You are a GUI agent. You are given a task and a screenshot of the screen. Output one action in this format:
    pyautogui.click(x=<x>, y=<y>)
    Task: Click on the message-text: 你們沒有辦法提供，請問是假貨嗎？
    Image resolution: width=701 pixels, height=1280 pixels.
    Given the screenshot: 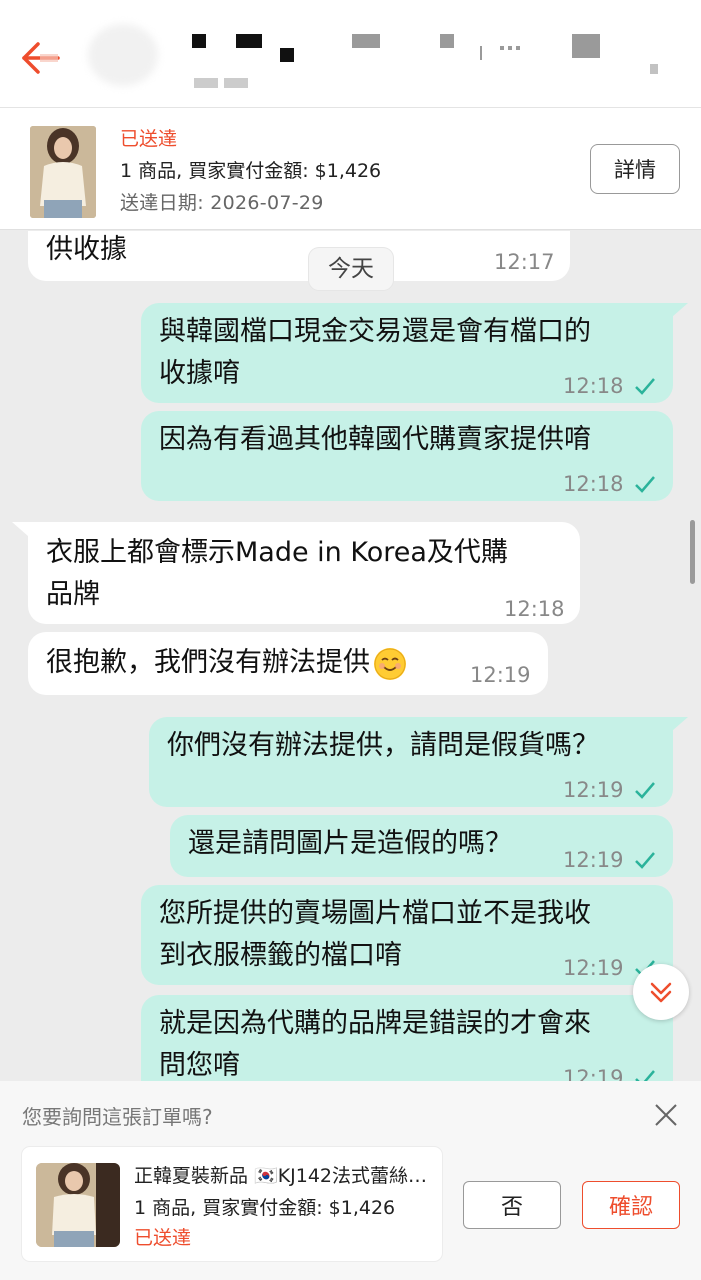 What is the action you would take?
    pyautogui.click(x=383, y=745)
    